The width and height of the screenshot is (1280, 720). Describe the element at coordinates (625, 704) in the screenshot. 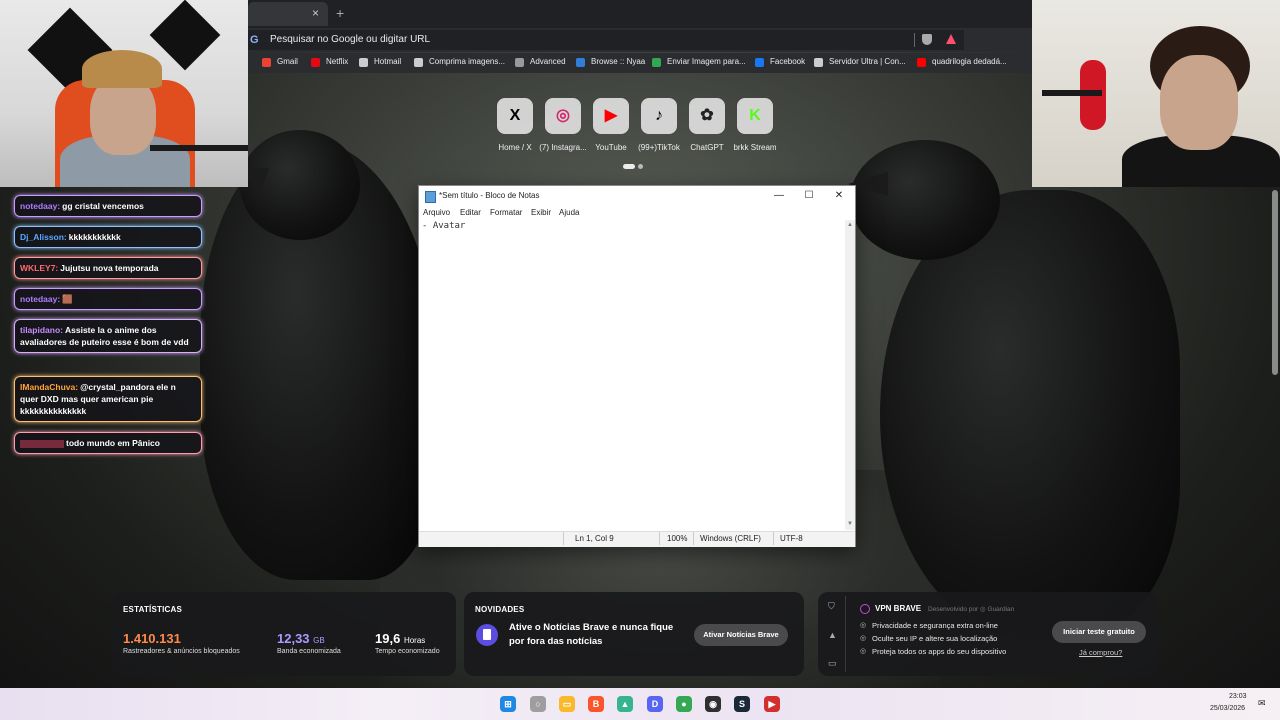

I see `taskbar-app-green: ▲` at that location.